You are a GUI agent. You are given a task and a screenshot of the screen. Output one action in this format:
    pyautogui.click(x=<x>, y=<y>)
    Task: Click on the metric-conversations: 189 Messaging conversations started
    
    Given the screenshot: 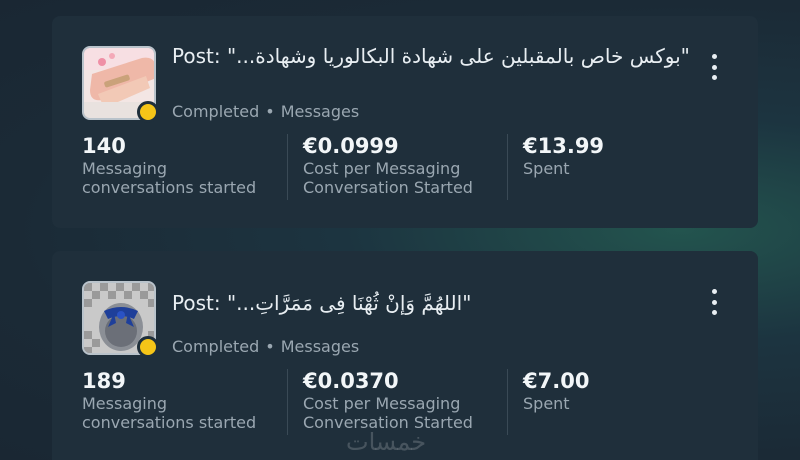 What is the action you would take?
    pyautogui.click(x=182, y=400)
    